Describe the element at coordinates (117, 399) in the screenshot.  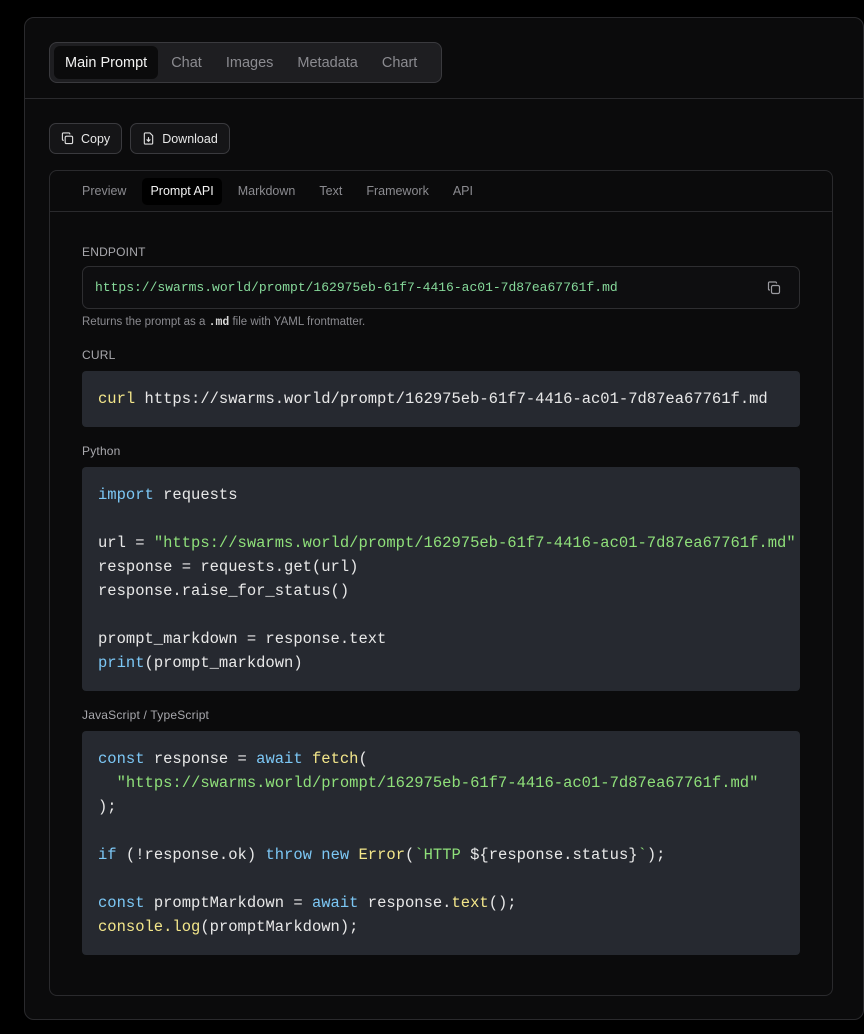
I see `curl-command: curl` at that location.